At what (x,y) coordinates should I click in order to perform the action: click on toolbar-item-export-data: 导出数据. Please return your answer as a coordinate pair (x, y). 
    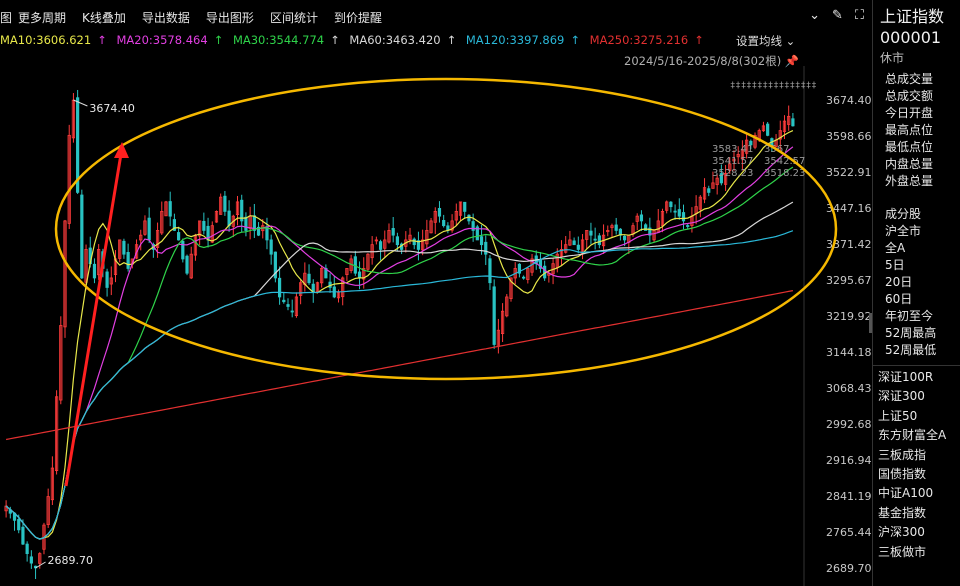
    Looking at the image, I should click on (166, 17).